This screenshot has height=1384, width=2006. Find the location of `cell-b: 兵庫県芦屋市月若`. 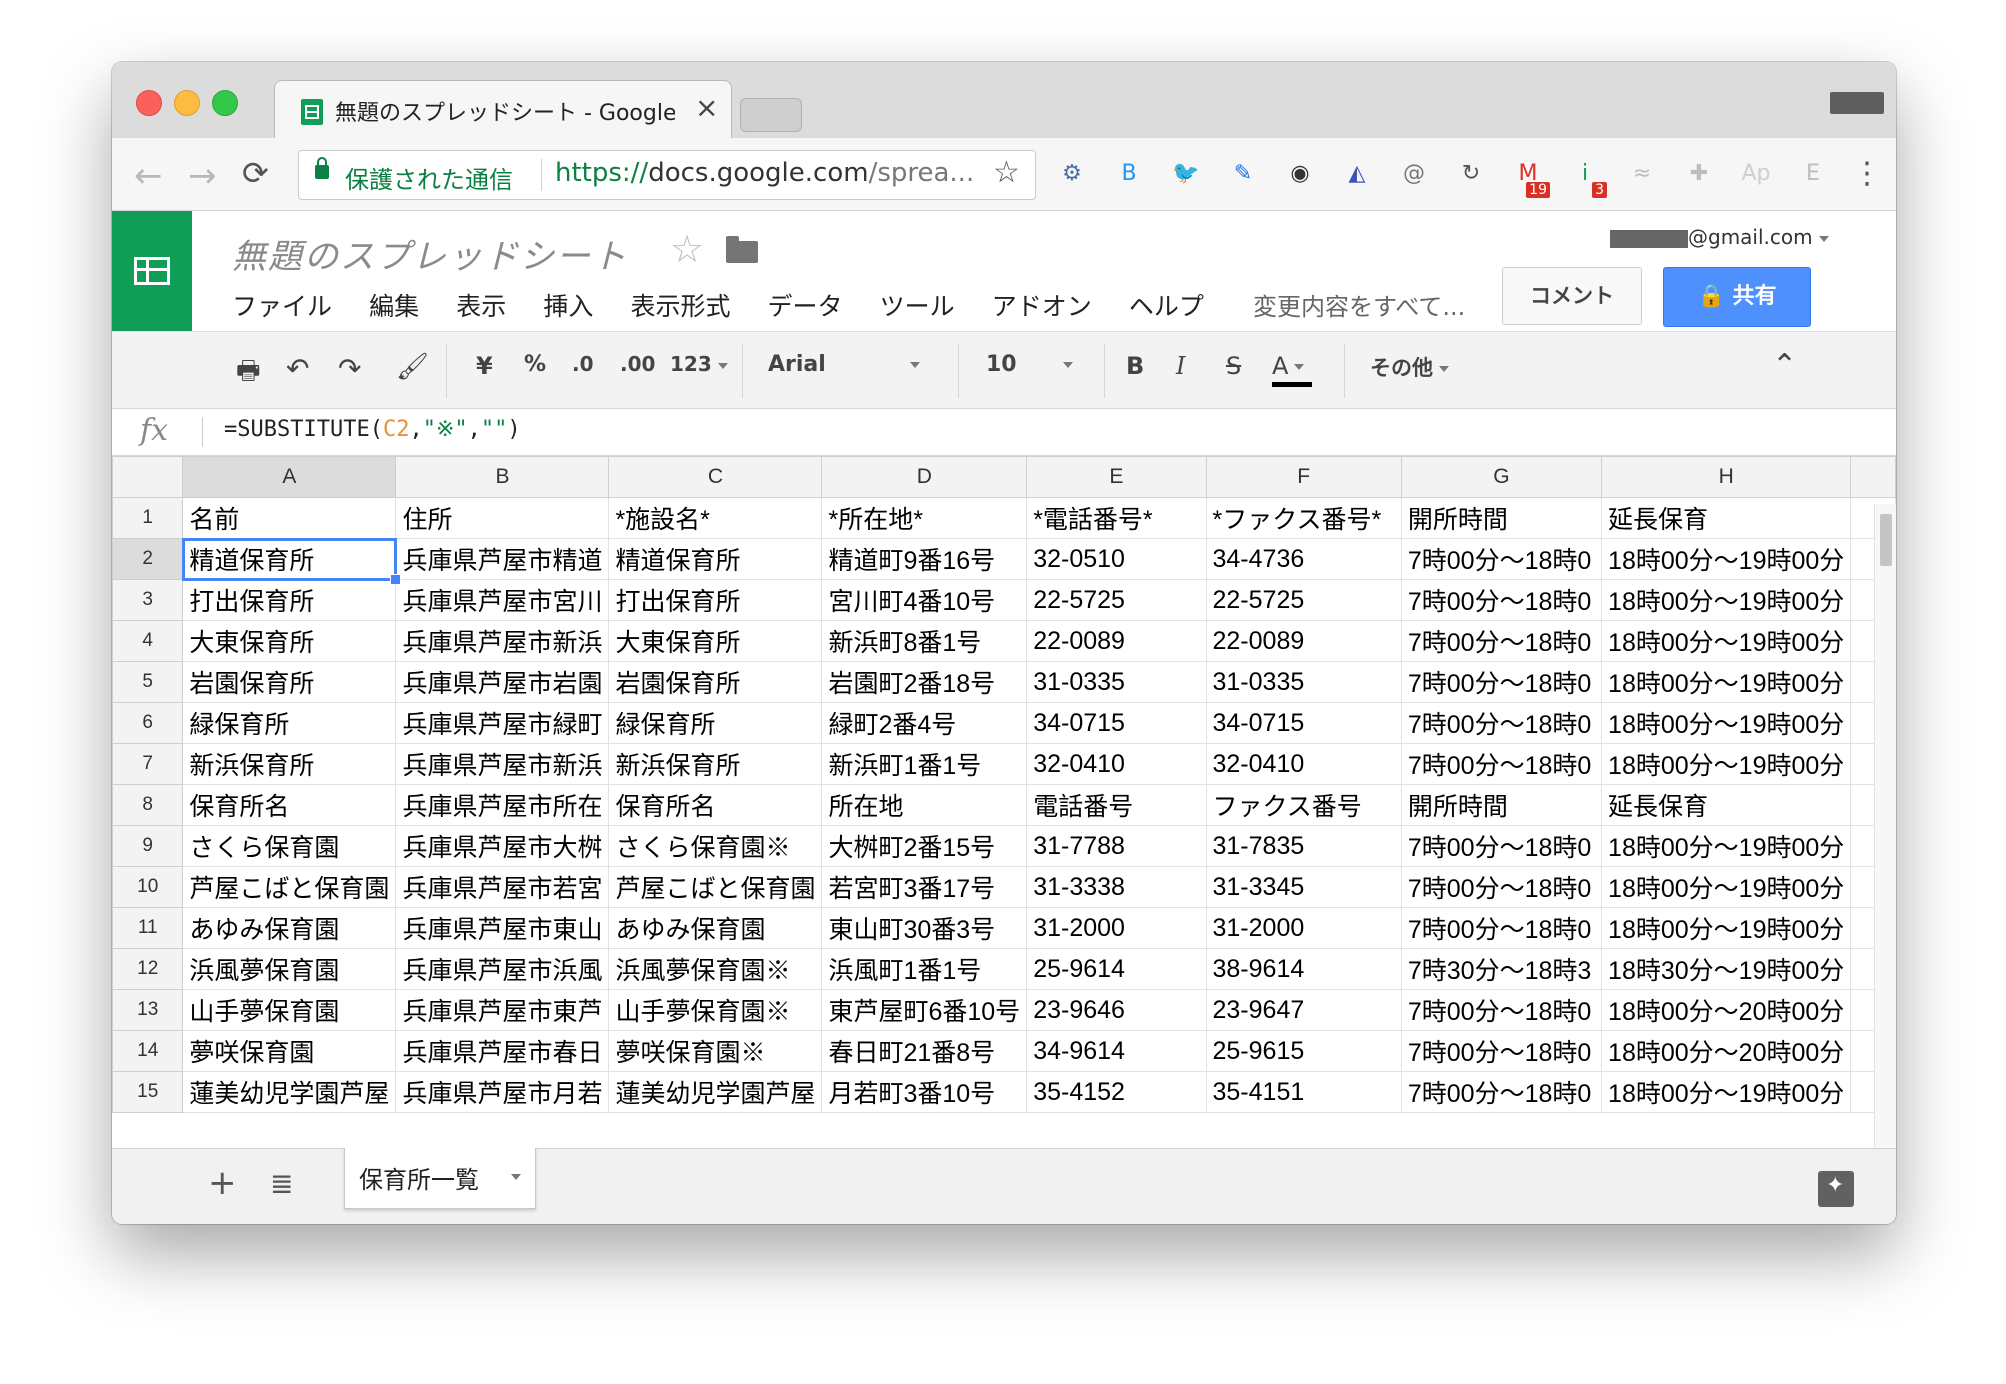

cell-b: 兵庫県芦屋市月若 is located at coordinates (502, 1092).